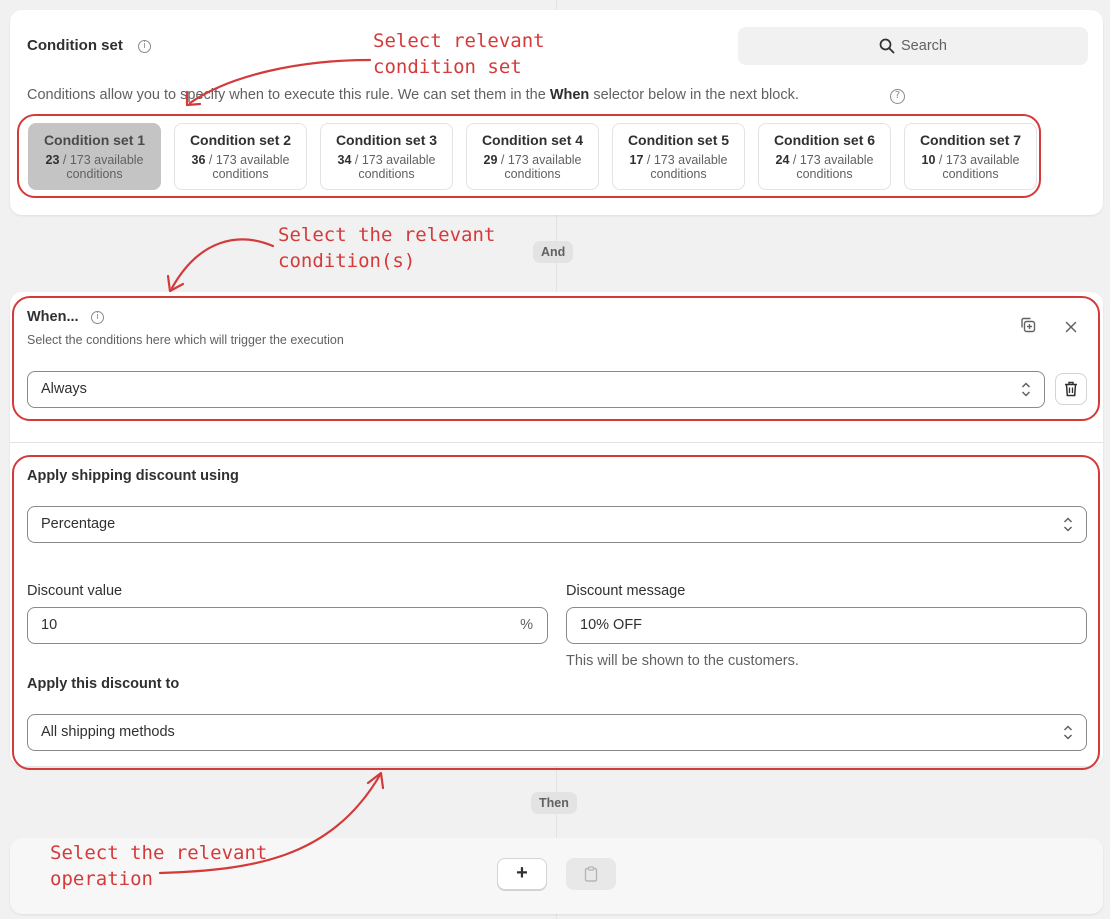  I want to click on paste-operation-button, so click(591, 874).